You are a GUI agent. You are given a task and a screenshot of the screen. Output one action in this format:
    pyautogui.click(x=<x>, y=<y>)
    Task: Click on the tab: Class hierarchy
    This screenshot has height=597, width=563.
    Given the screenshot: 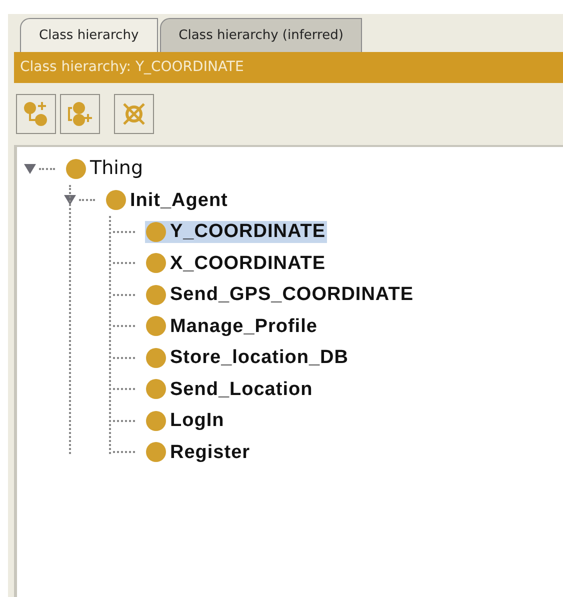 What is the action you would take?
    pyautogui.click(x=89, y=35)
    